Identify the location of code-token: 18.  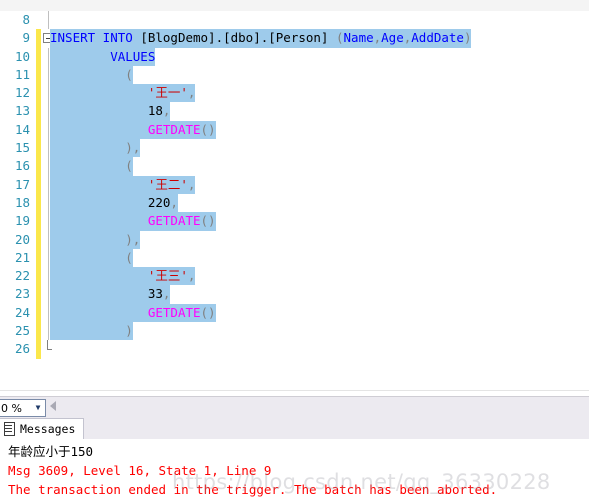
(155, 111).